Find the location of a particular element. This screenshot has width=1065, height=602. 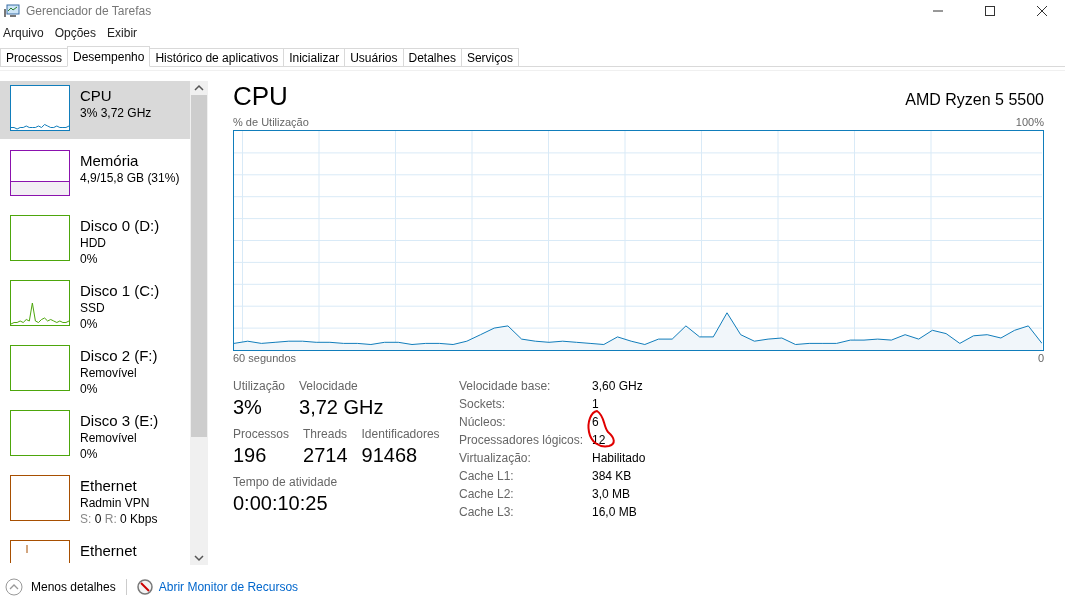

resource-detail: 3% 3,72 GHz is located at coordinates (116, 113).